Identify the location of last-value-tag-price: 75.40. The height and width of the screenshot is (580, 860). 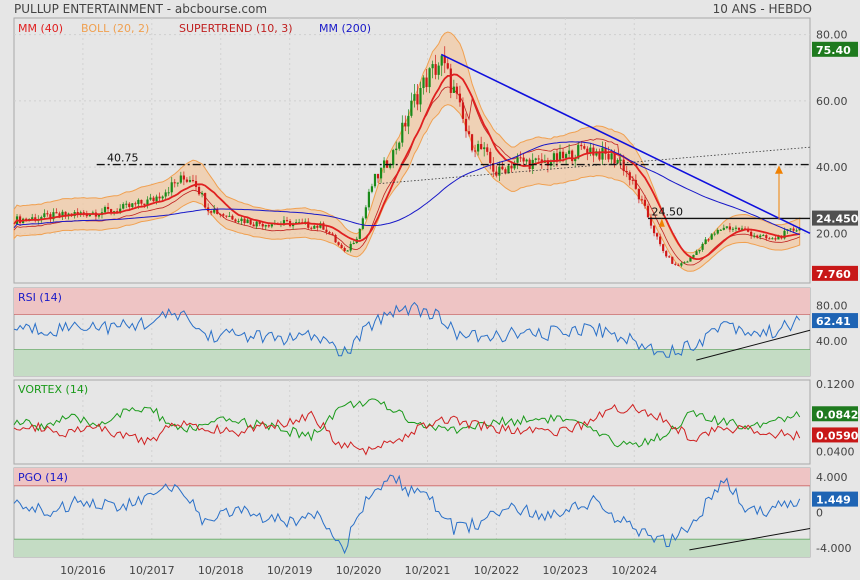
(835, 49).